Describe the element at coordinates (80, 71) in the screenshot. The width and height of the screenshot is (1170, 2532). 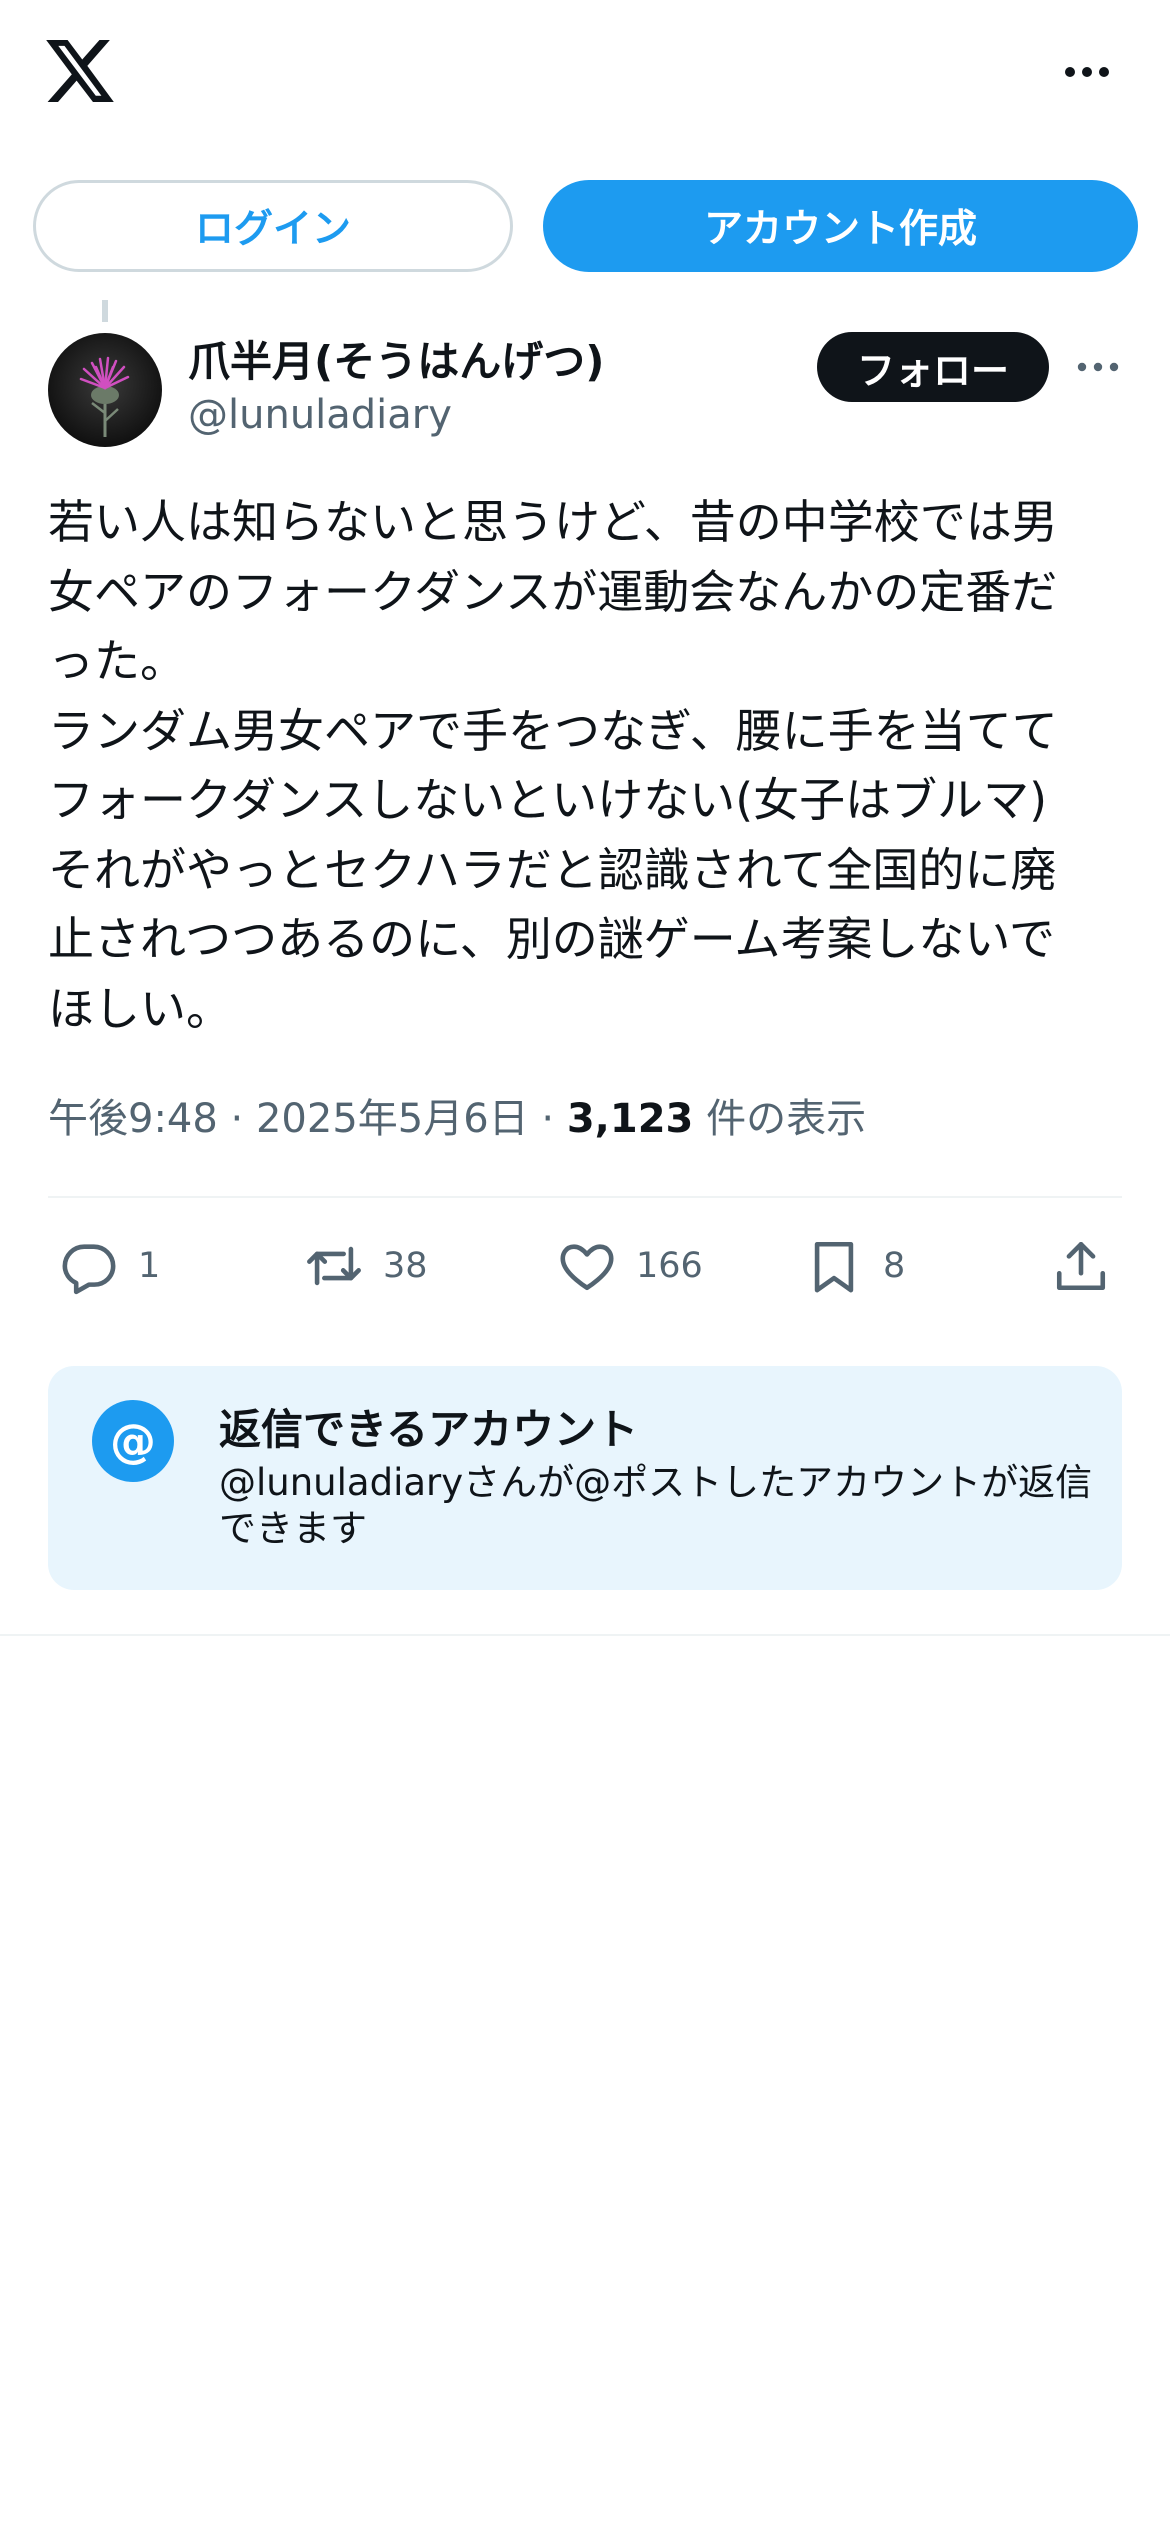
I see `x-logo-icon` at that location.